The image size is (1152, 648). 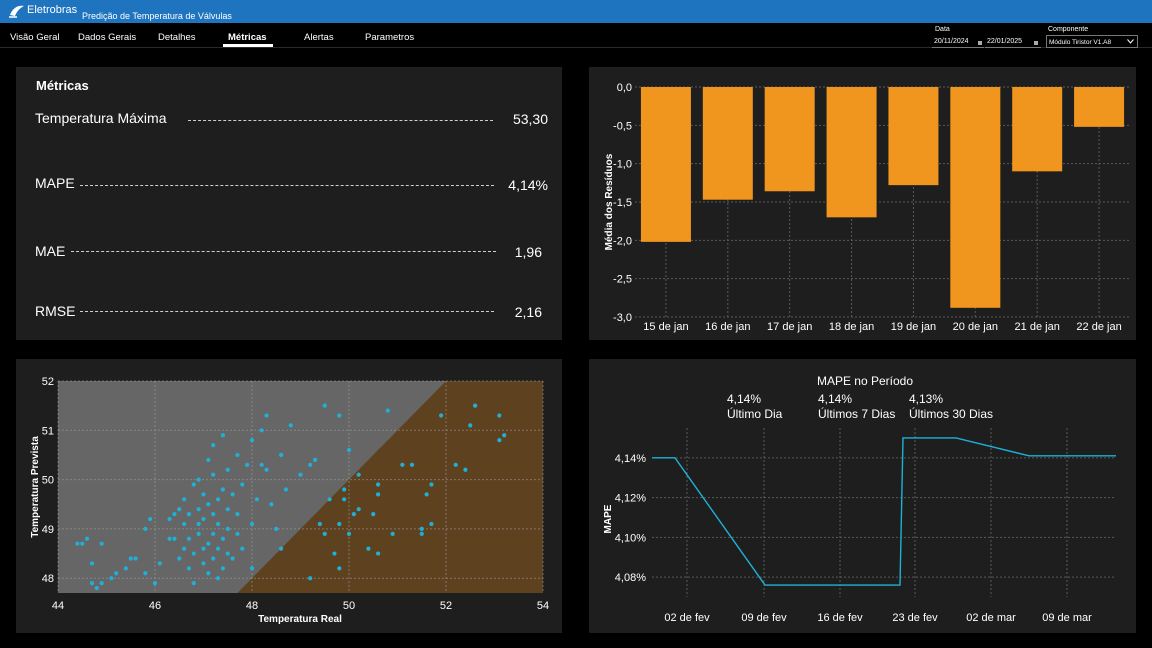 What do you see at coordinates (630, 459) in the screenshot?
I see `y-tick-label: 4,14%` at bounding box center [630, 459].